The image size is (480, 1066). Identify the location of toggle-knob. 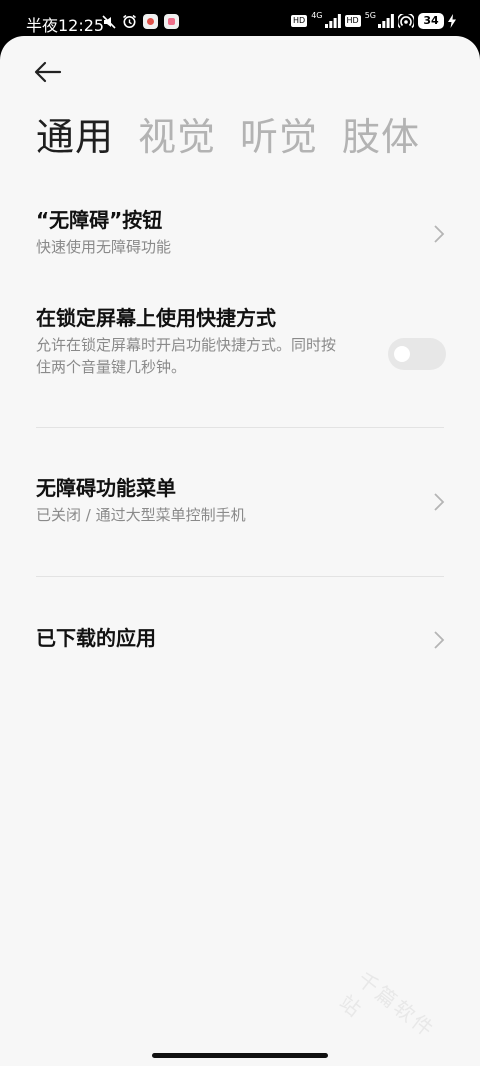
(402, 354).